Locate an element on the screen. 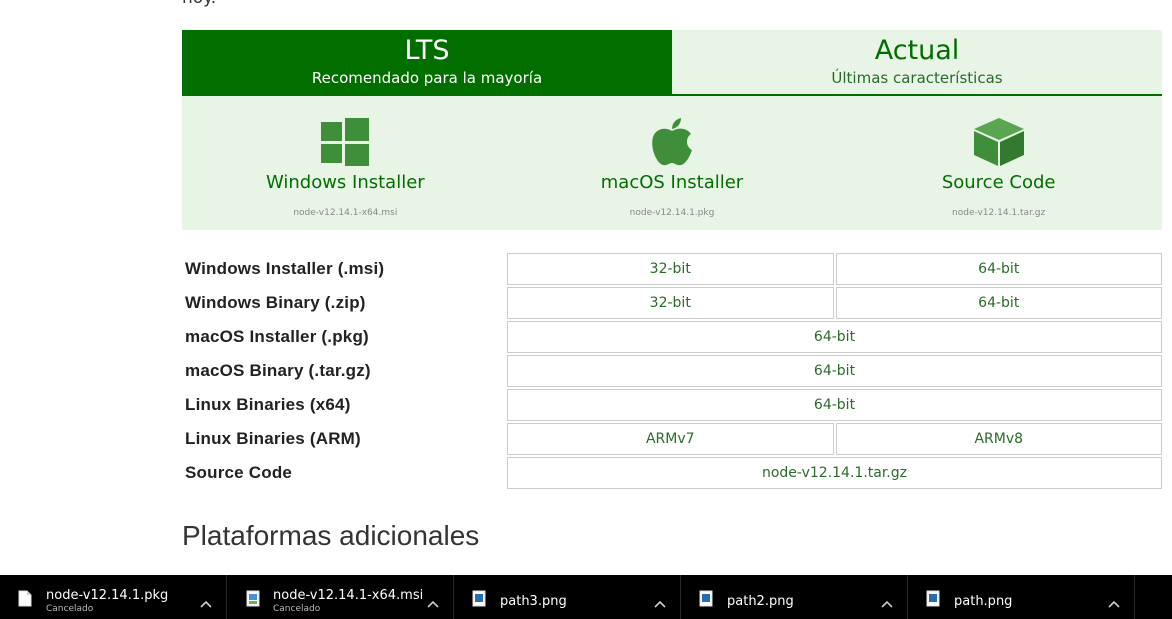  card-macos-installer: macOS Installer node-v12.14.1.pkg is located at coordinates (672, 163).